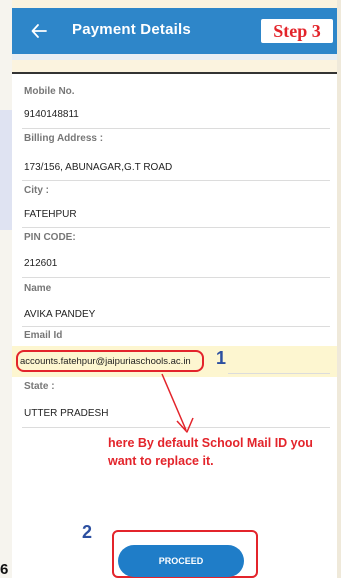  Describe the element at coordinates (59, 314) in the screenshot. I see `name-value: AVIKA PANDEY` at that location.